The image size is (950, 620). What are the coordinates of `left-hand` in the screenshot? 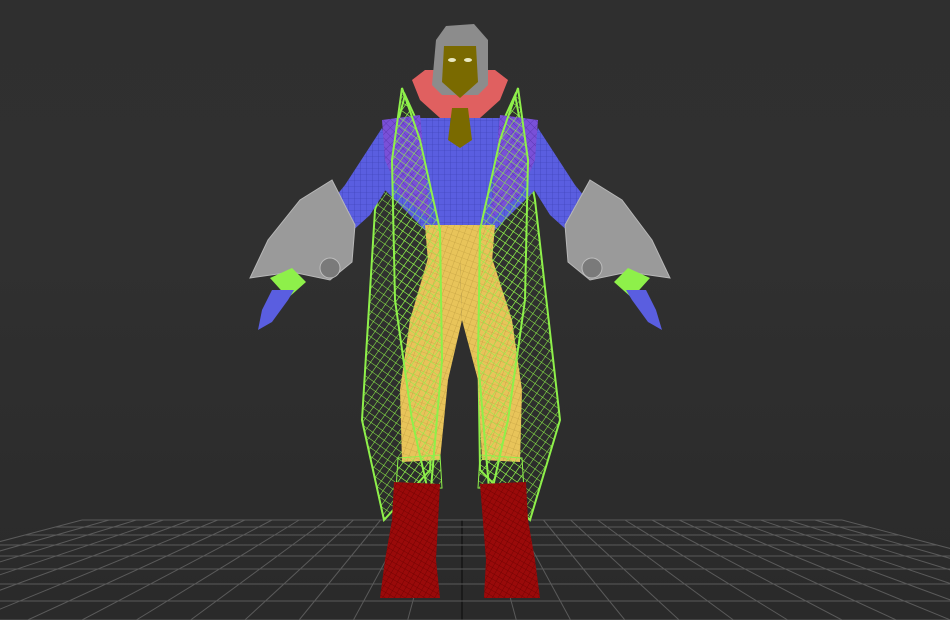 It's located at (276, 310).